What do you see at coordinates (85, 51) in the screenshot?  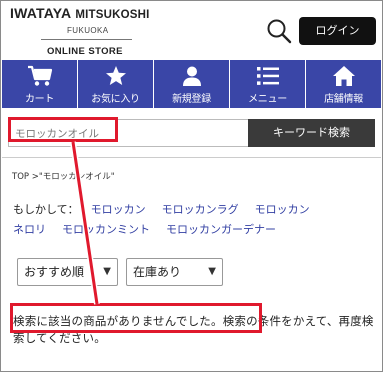 I see `logo-store: ONLINE STORE` at bounding box center [85, 51].